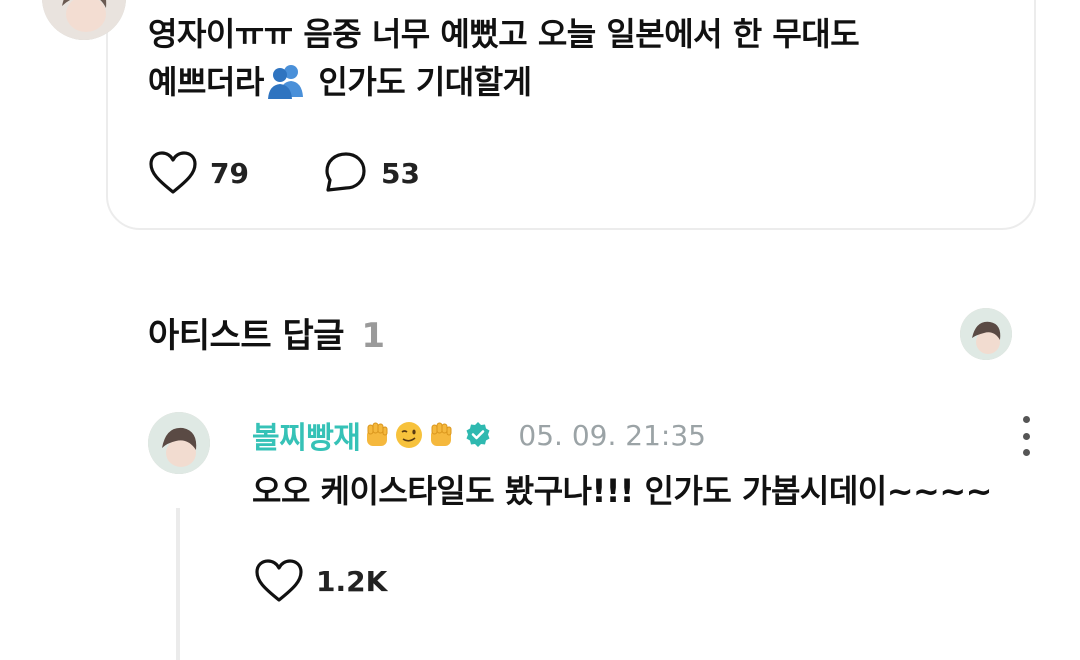 The height and width of the screenshot is (660, 1080). Describe the element at coordinates (986, 334) in the screenshot. I see `artist-avatar` at that location.